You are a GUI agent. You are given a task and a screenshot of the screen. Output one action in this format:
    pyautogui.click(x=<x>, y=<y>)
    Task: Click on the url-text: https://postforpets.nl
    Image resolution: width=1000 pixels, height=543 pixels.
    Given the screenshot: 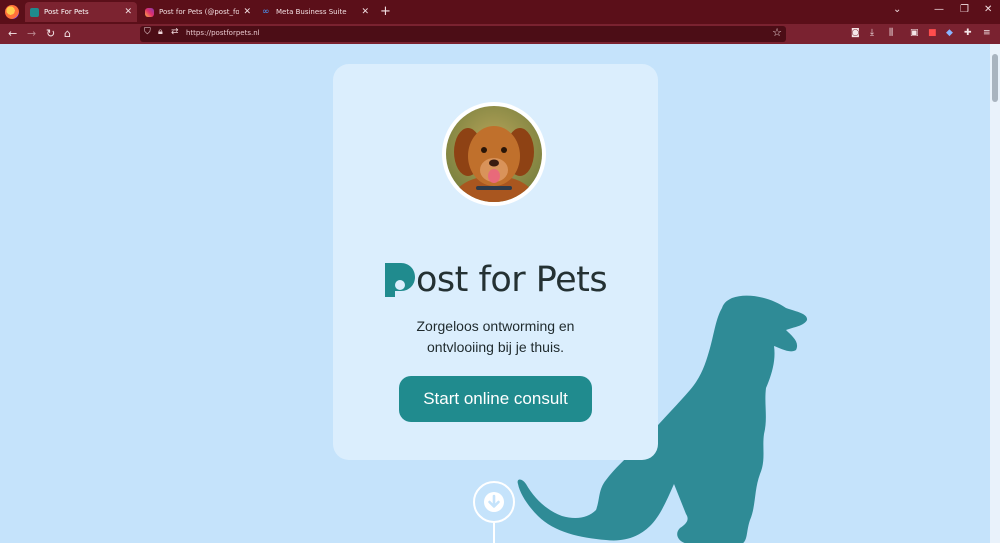 What is the action you would take?
    pyautogui.click(x=223, y=33)
    